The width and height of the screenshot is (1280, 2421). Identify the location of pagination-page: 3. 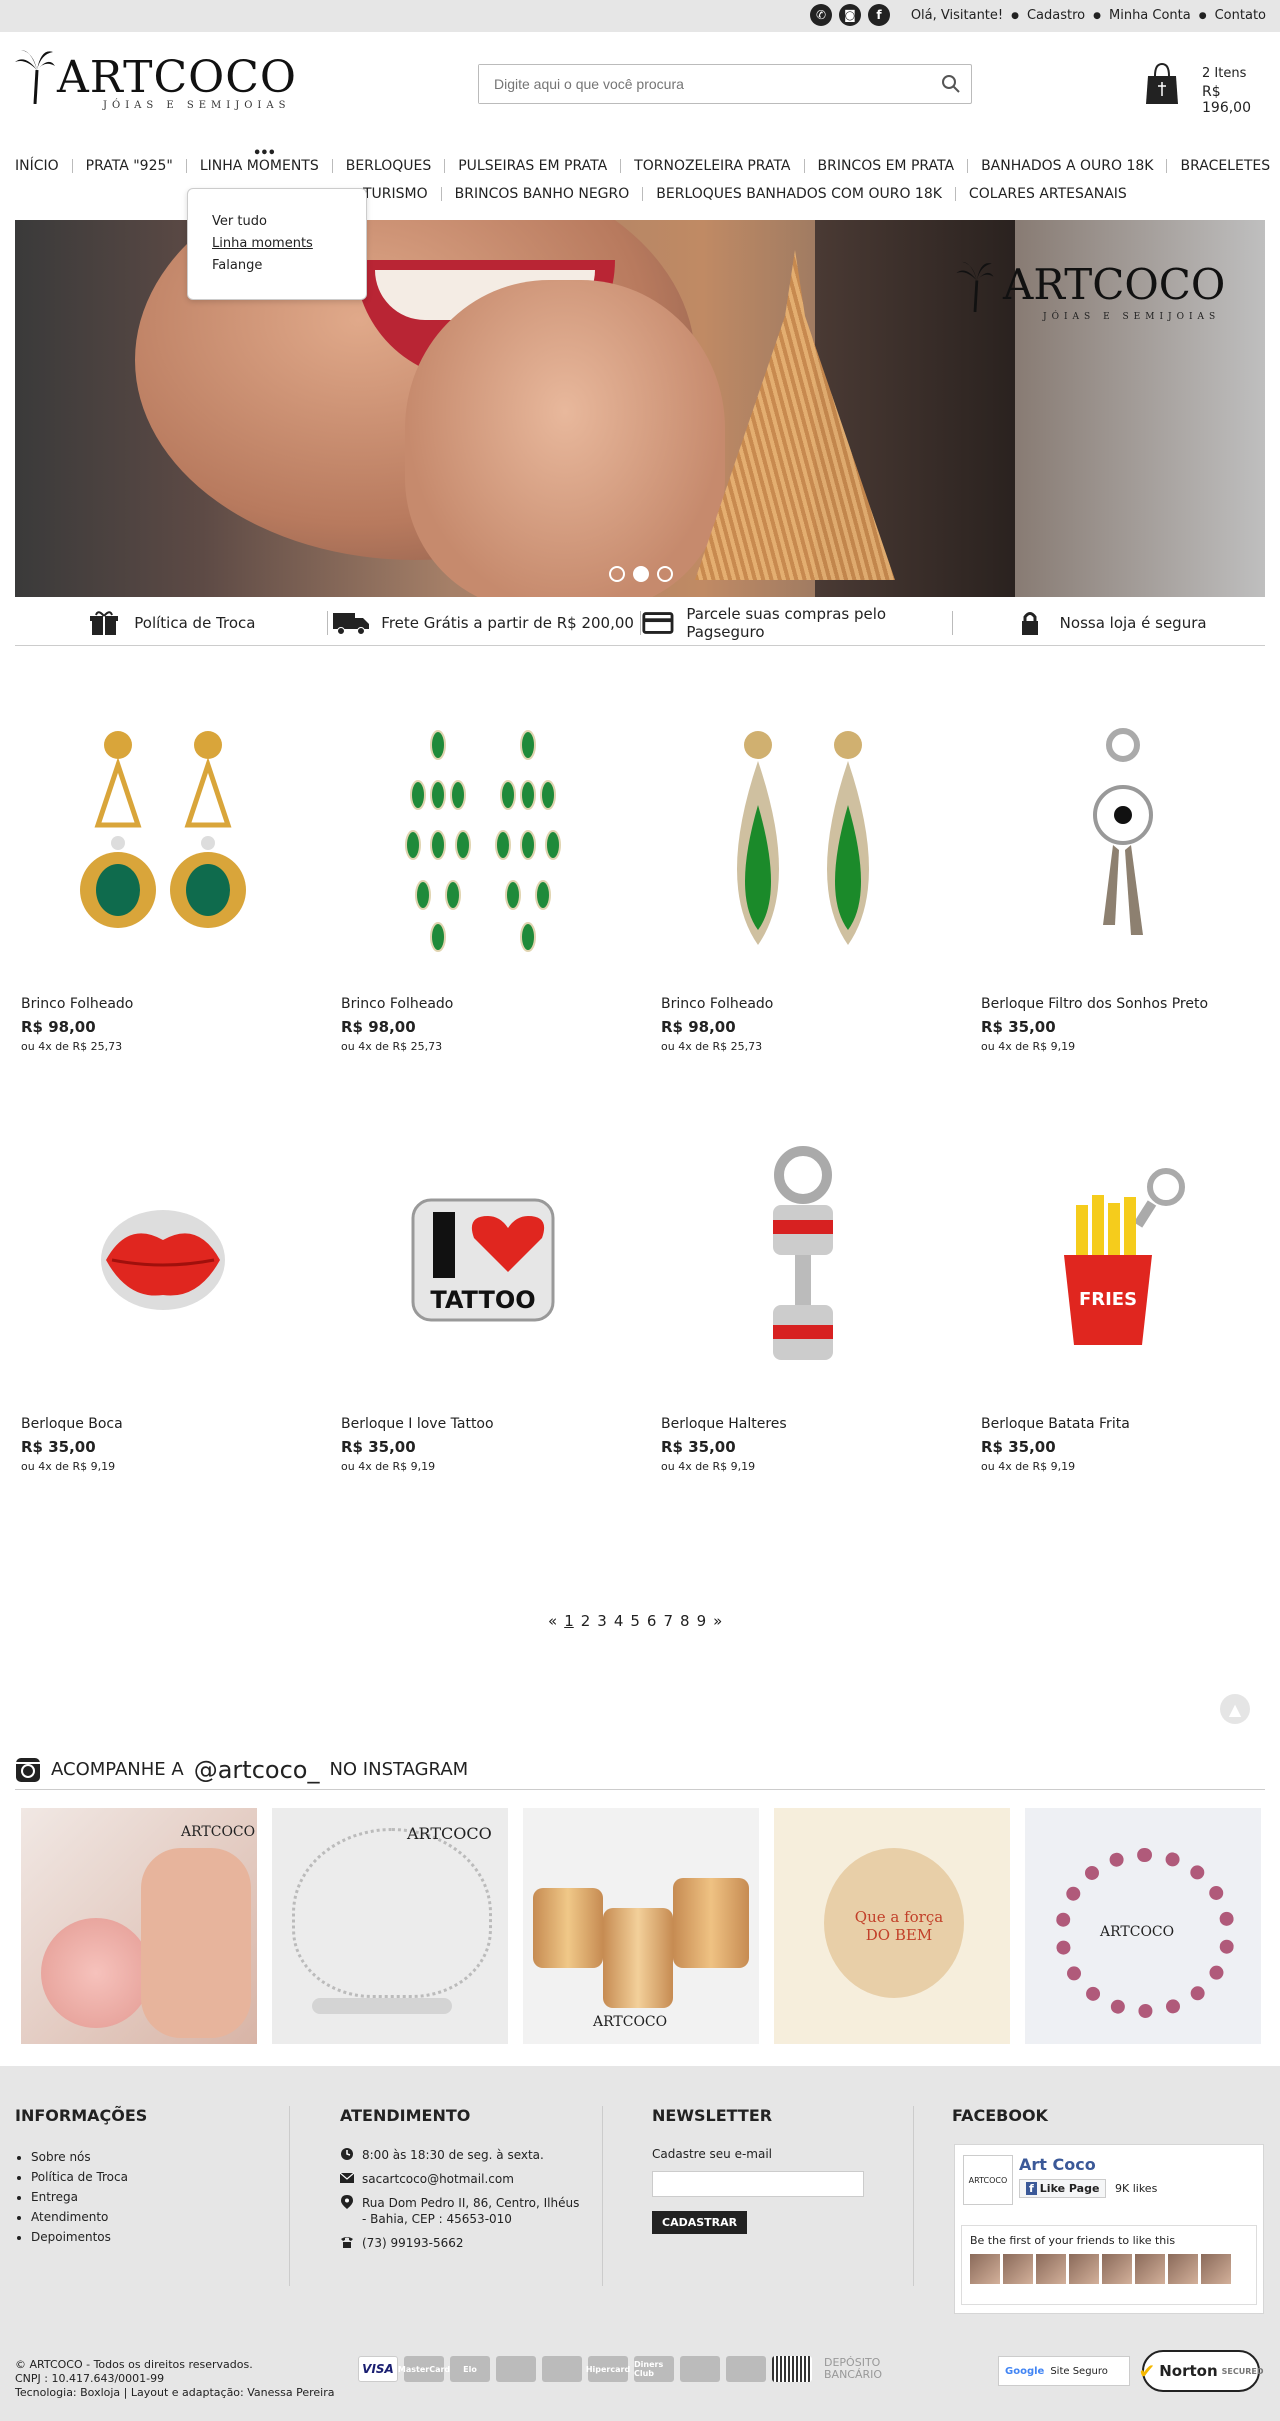
(602, 1621).